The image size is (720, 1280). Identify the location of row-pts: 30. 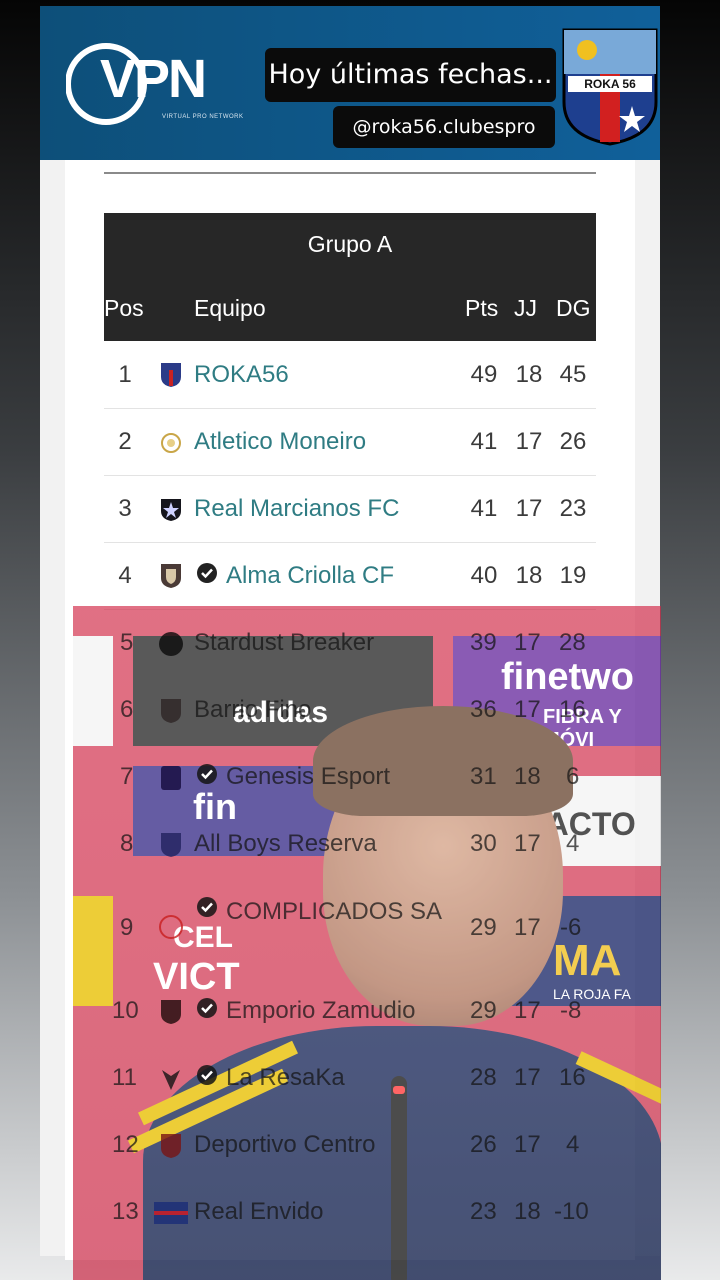
(483, 843).